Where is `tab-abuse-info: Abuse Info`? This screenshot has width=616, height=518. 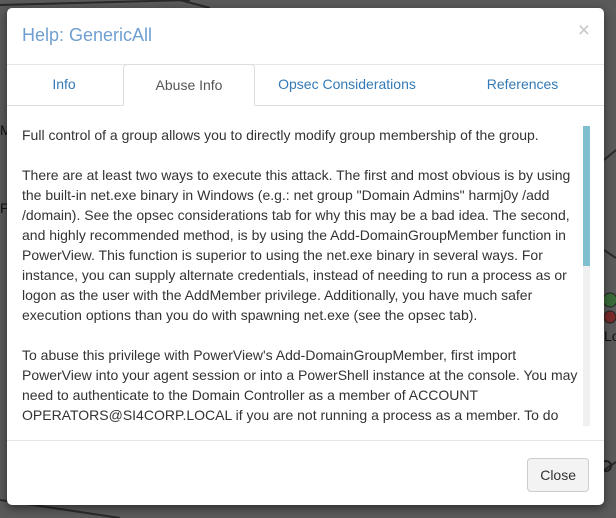 tab-abuse-info: Abuse Info is located at coordinates (189, 85).